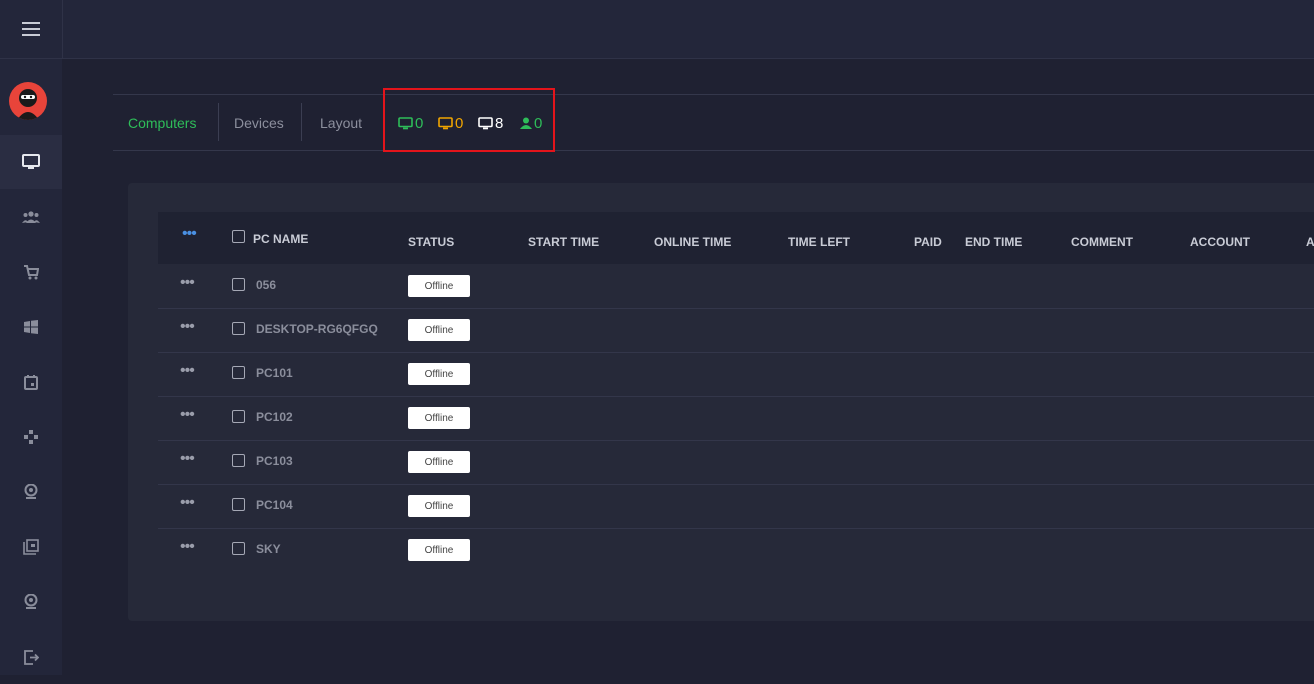 This screenshot has height=684, width=1314. Describe the element at coordinates (657, 29) in the screenshot. I see `top-bar` at that location.